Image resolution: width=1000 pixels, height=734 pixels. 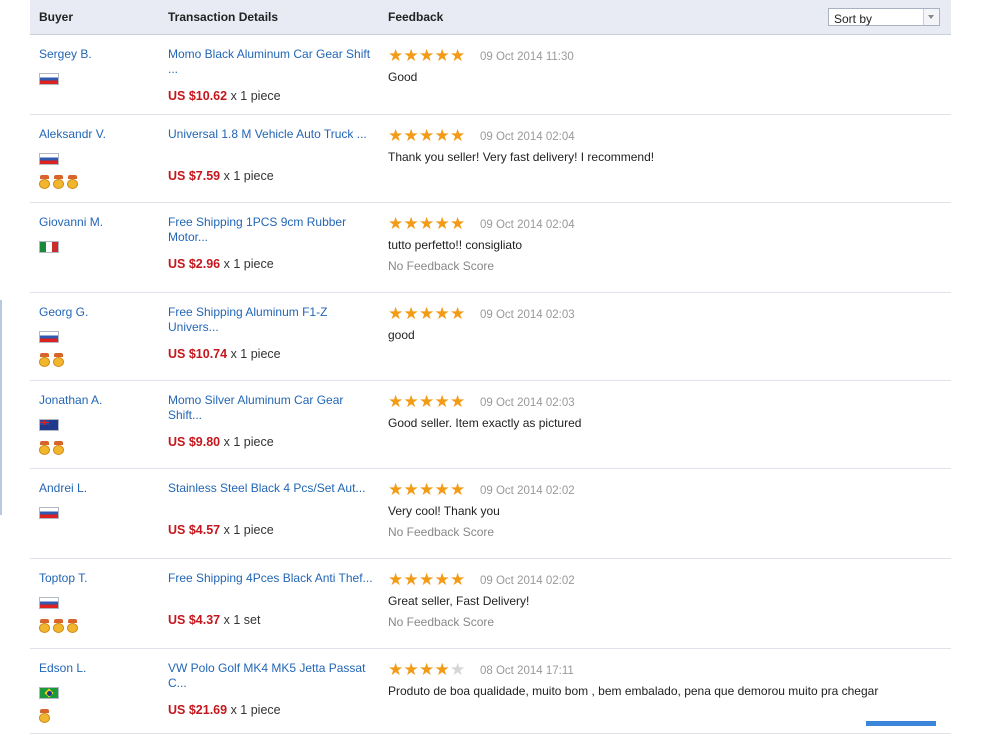 I want to click on buyer-name-link: Giovanni M., so click(x=71, y=222).